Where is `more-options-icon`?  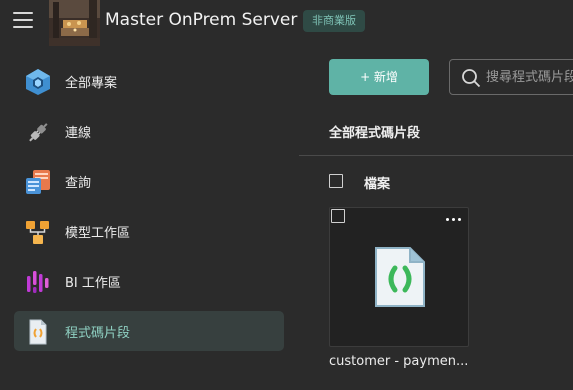
more-options-icon is located at coordinates (455, 219).